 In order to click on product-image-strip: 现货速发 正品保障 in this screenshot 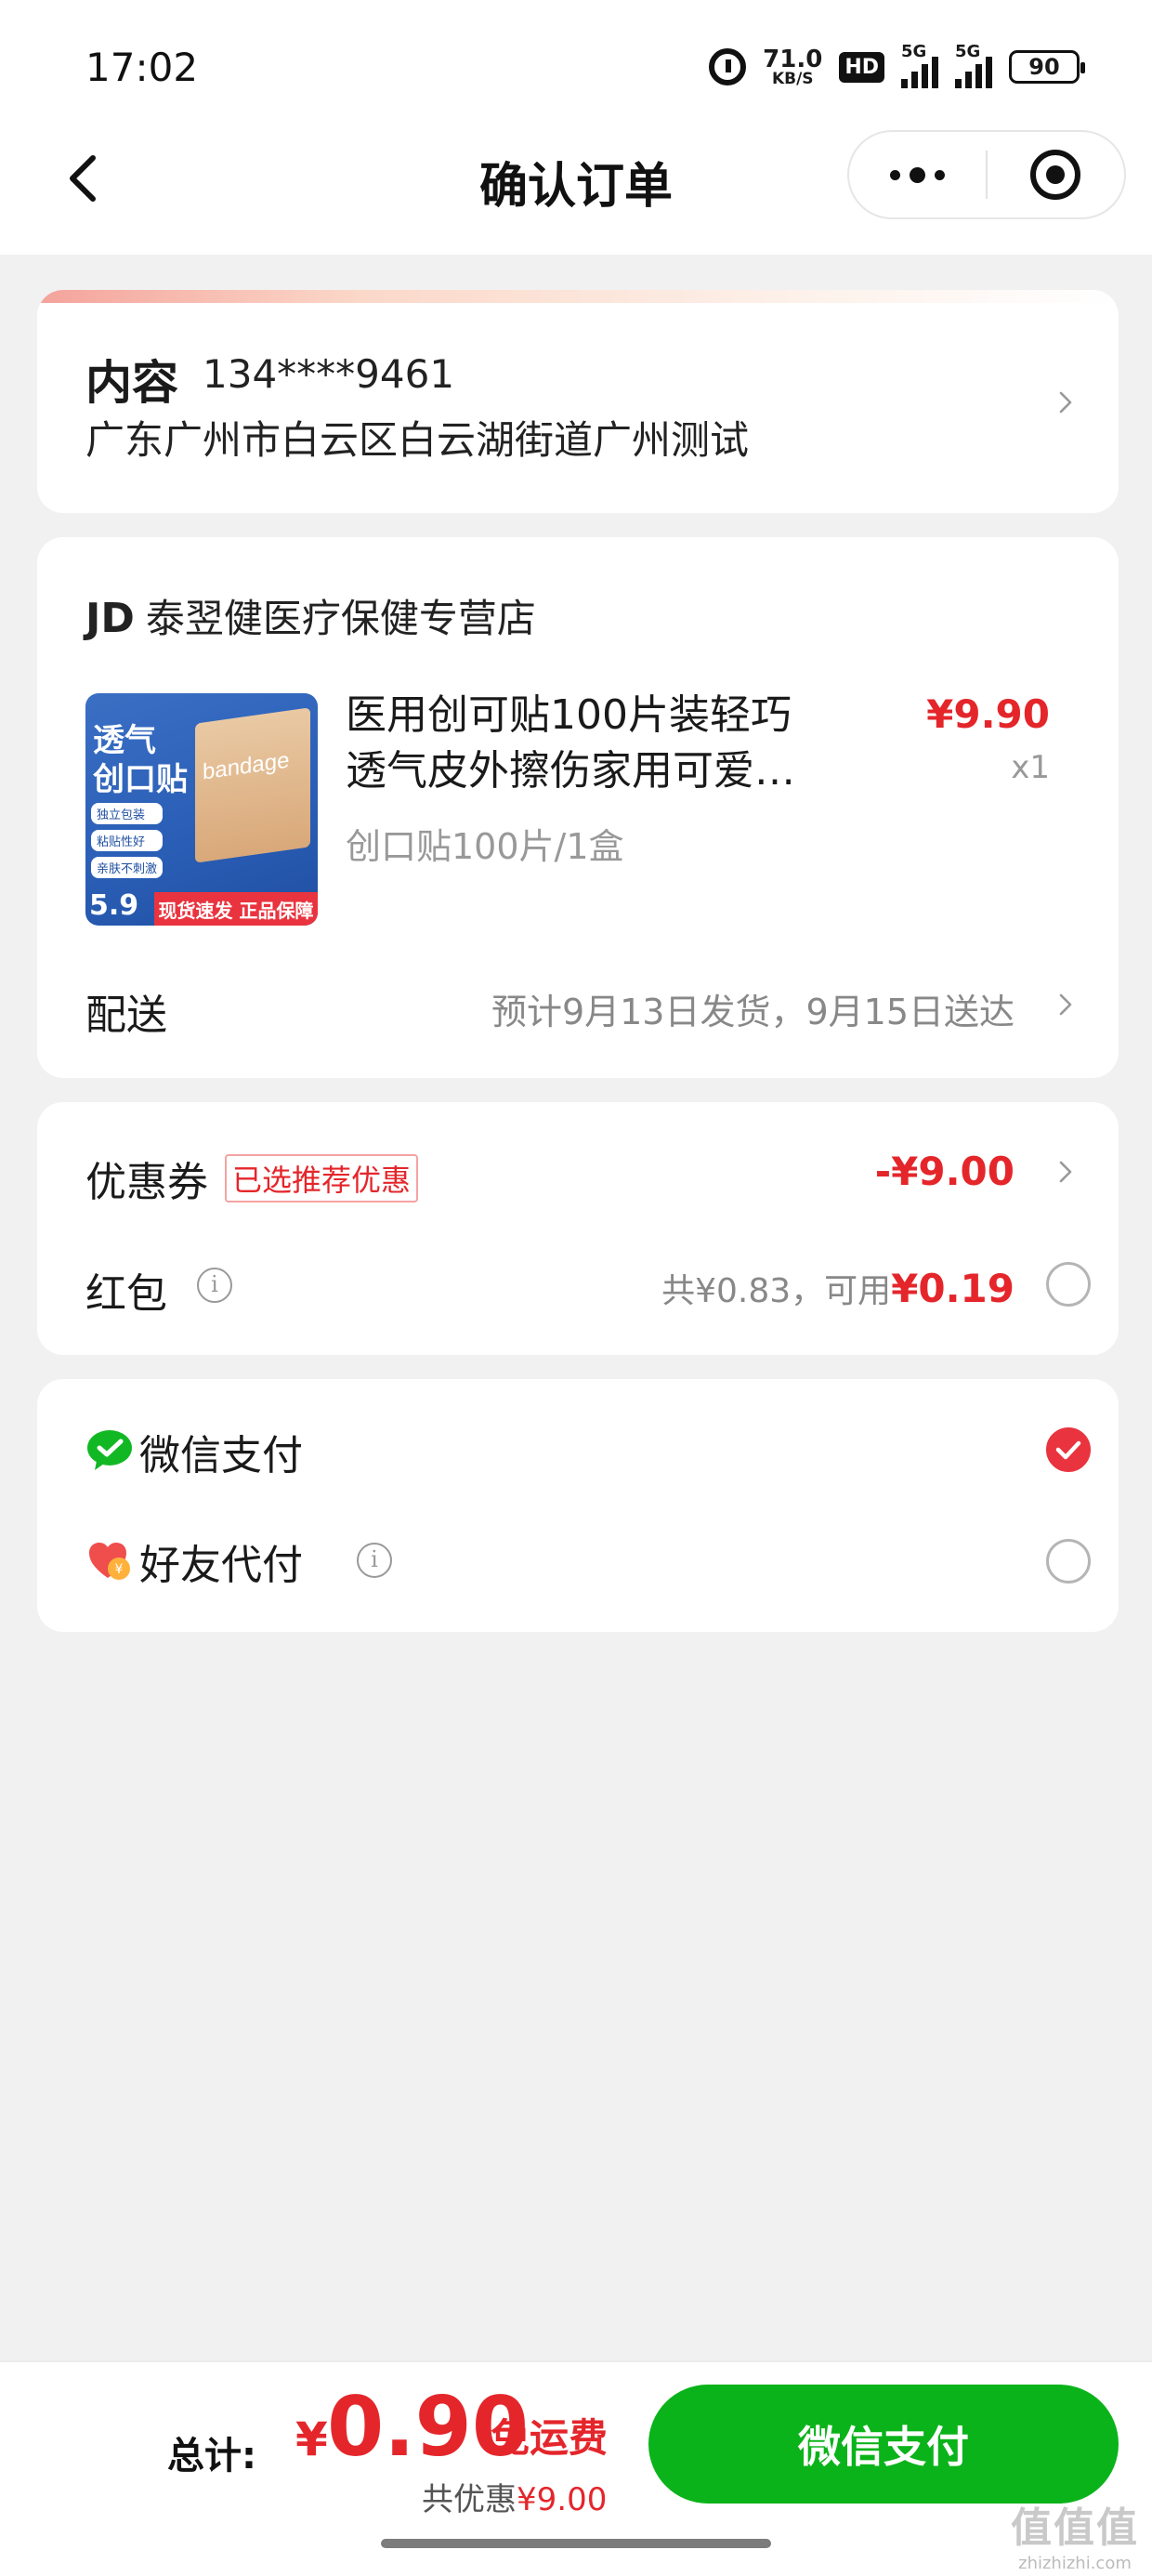, I will do `click(236, 909)`.